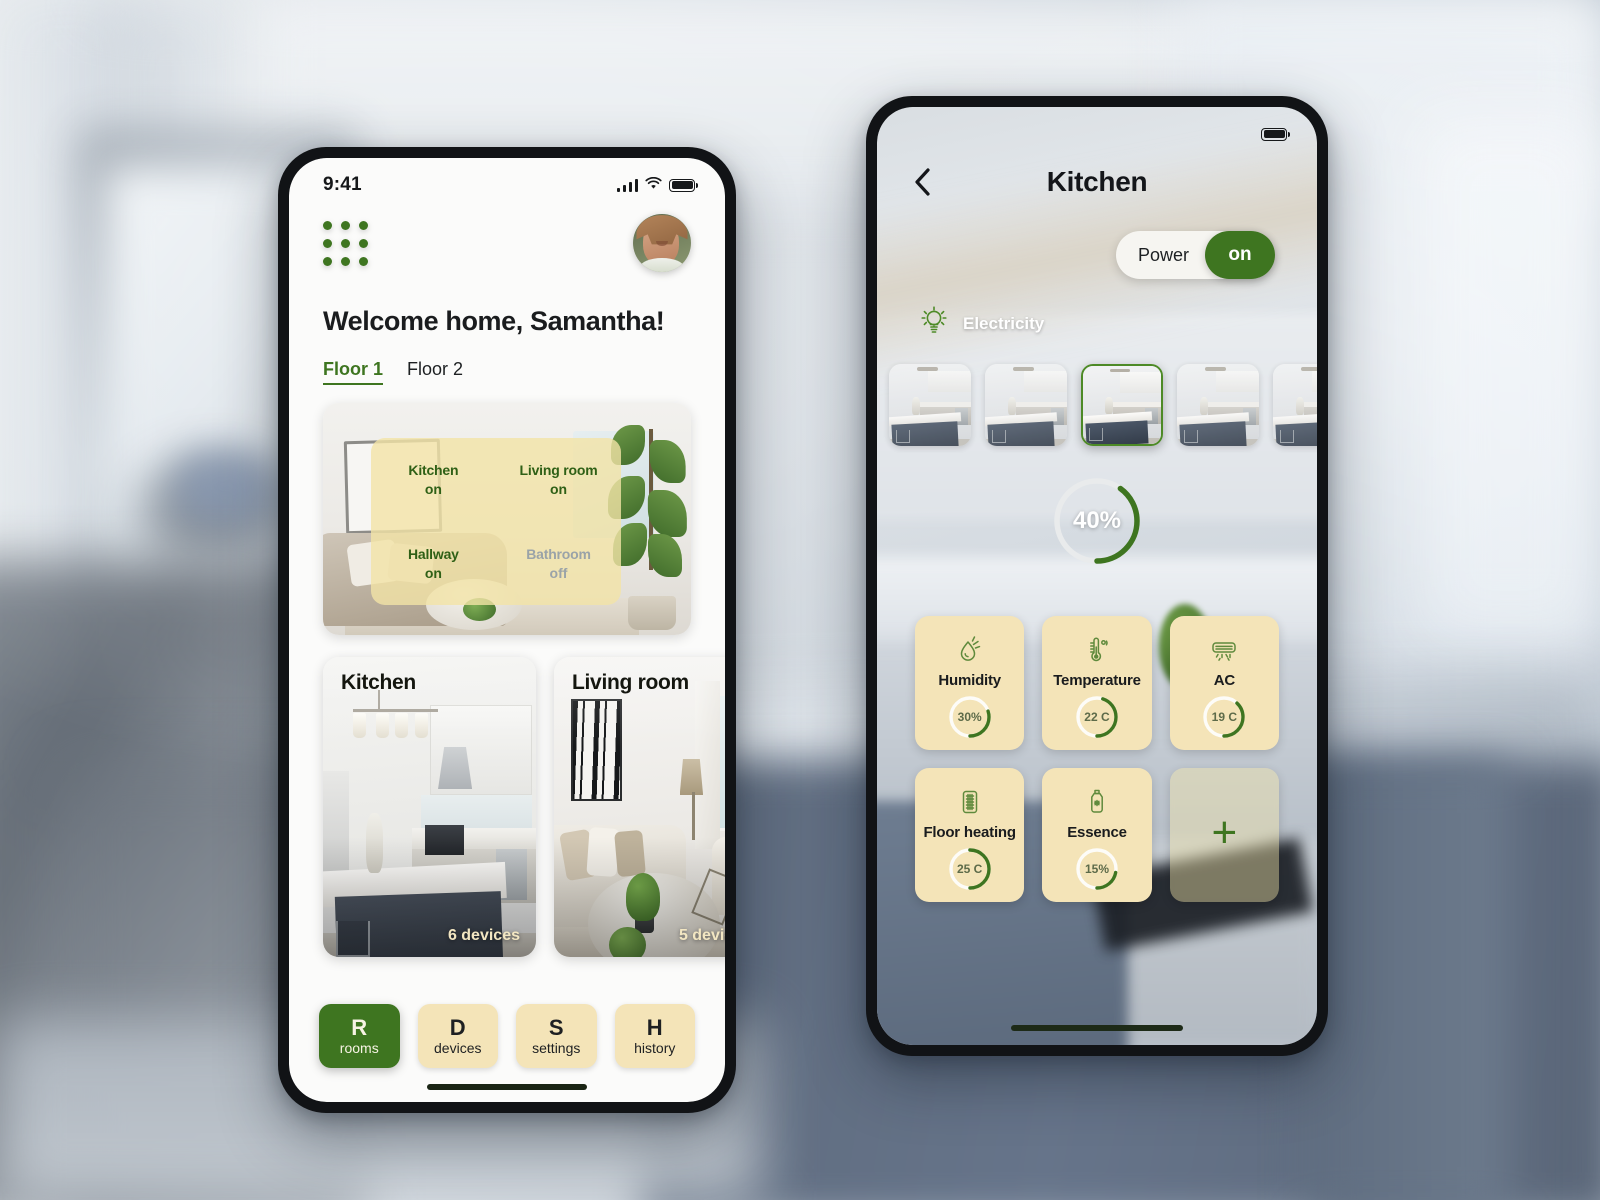 The width and height of the screenshot is (1600, 1200). What do you see at coordinates (507, 361) in the screenshot?
I see `floor-tabs: Floor 1 Floor 2` at bounding box center [507, 361].